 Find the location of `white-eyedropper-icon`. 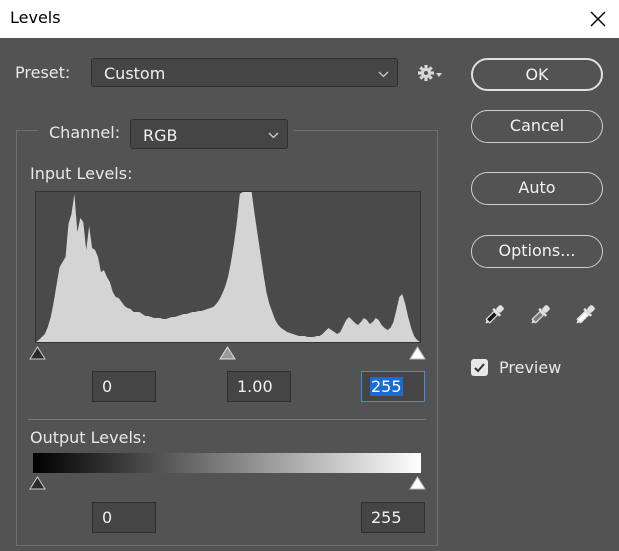

white-eyedropper-icon is located at coordinates (585, 314).